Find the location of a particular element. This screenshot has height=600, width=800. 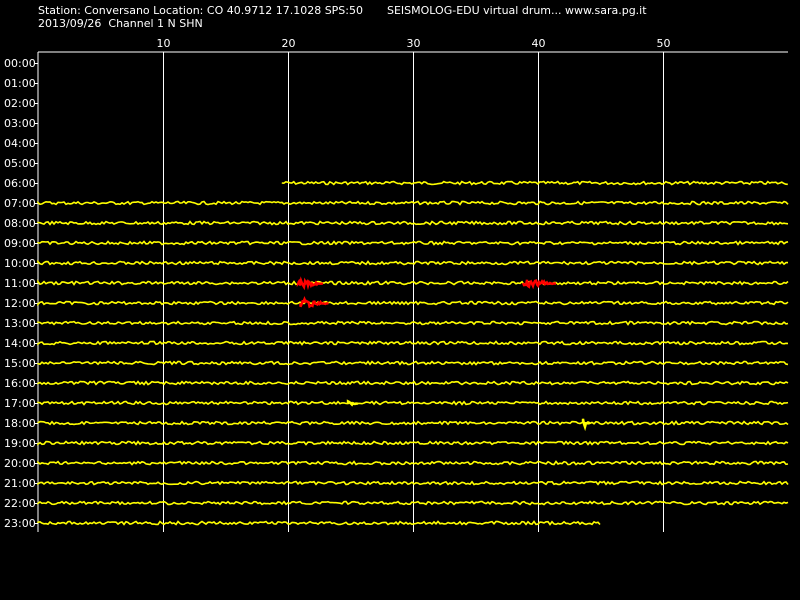

hour-label: 22:00 is located at coordinates (20, 503).